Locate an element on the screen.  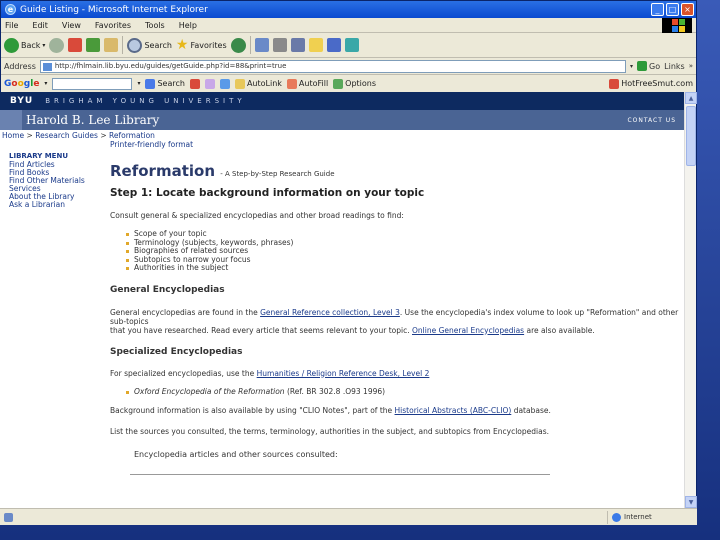
breadcrumb-home: Home is located at coordinates (13, 135).